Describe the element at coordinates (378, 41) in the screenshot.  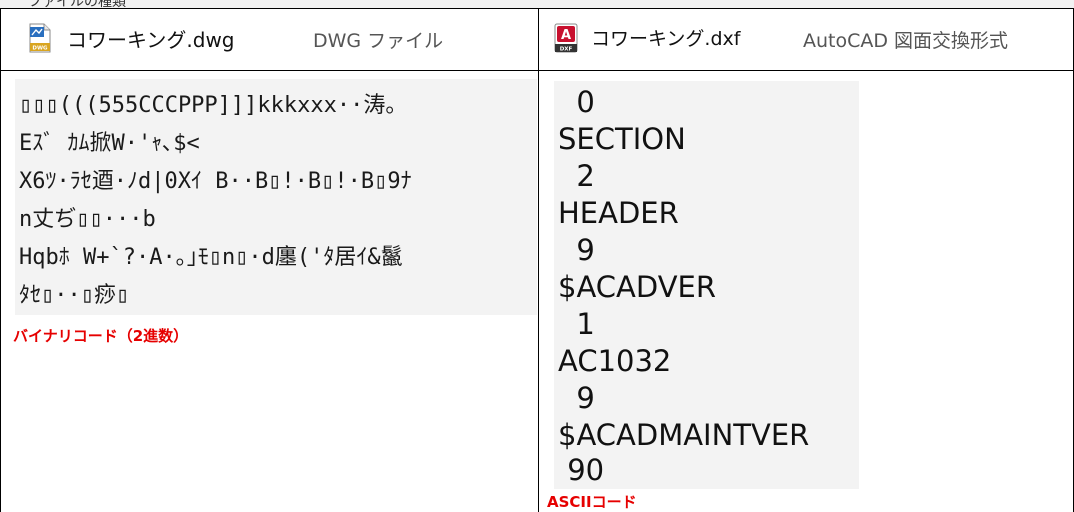
I see `dwg-filetype: DWG ファイル` at that location.